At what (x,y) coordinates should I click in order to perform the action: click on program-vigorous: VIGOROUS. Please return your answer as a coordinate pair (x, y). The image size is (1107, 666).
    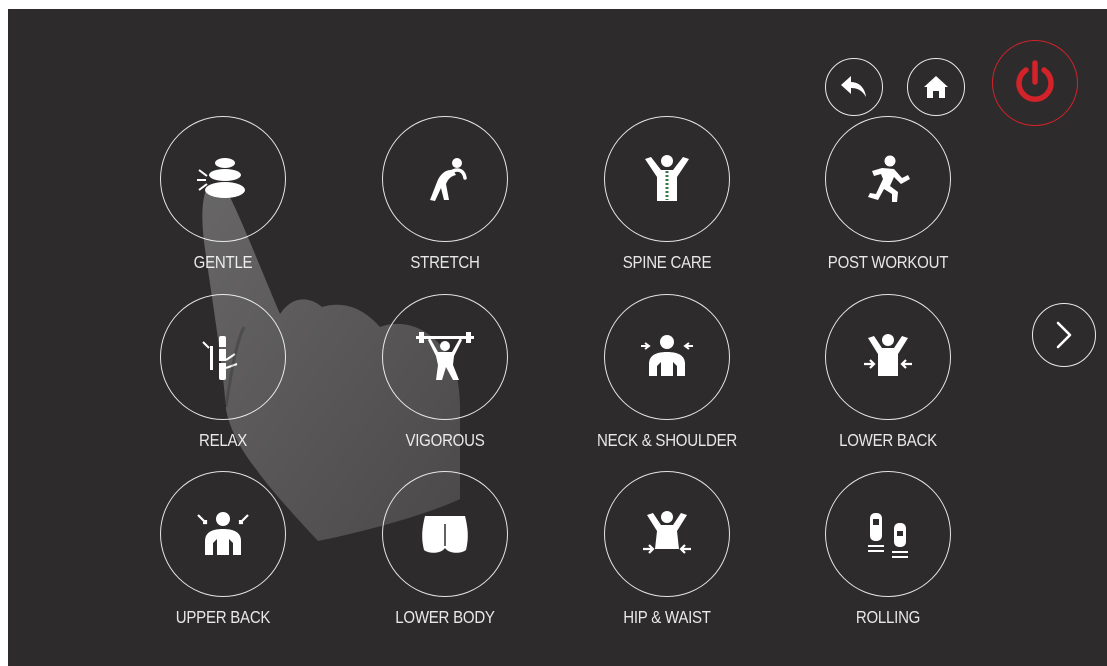
    Looking at the image, I should click on (445, 374).